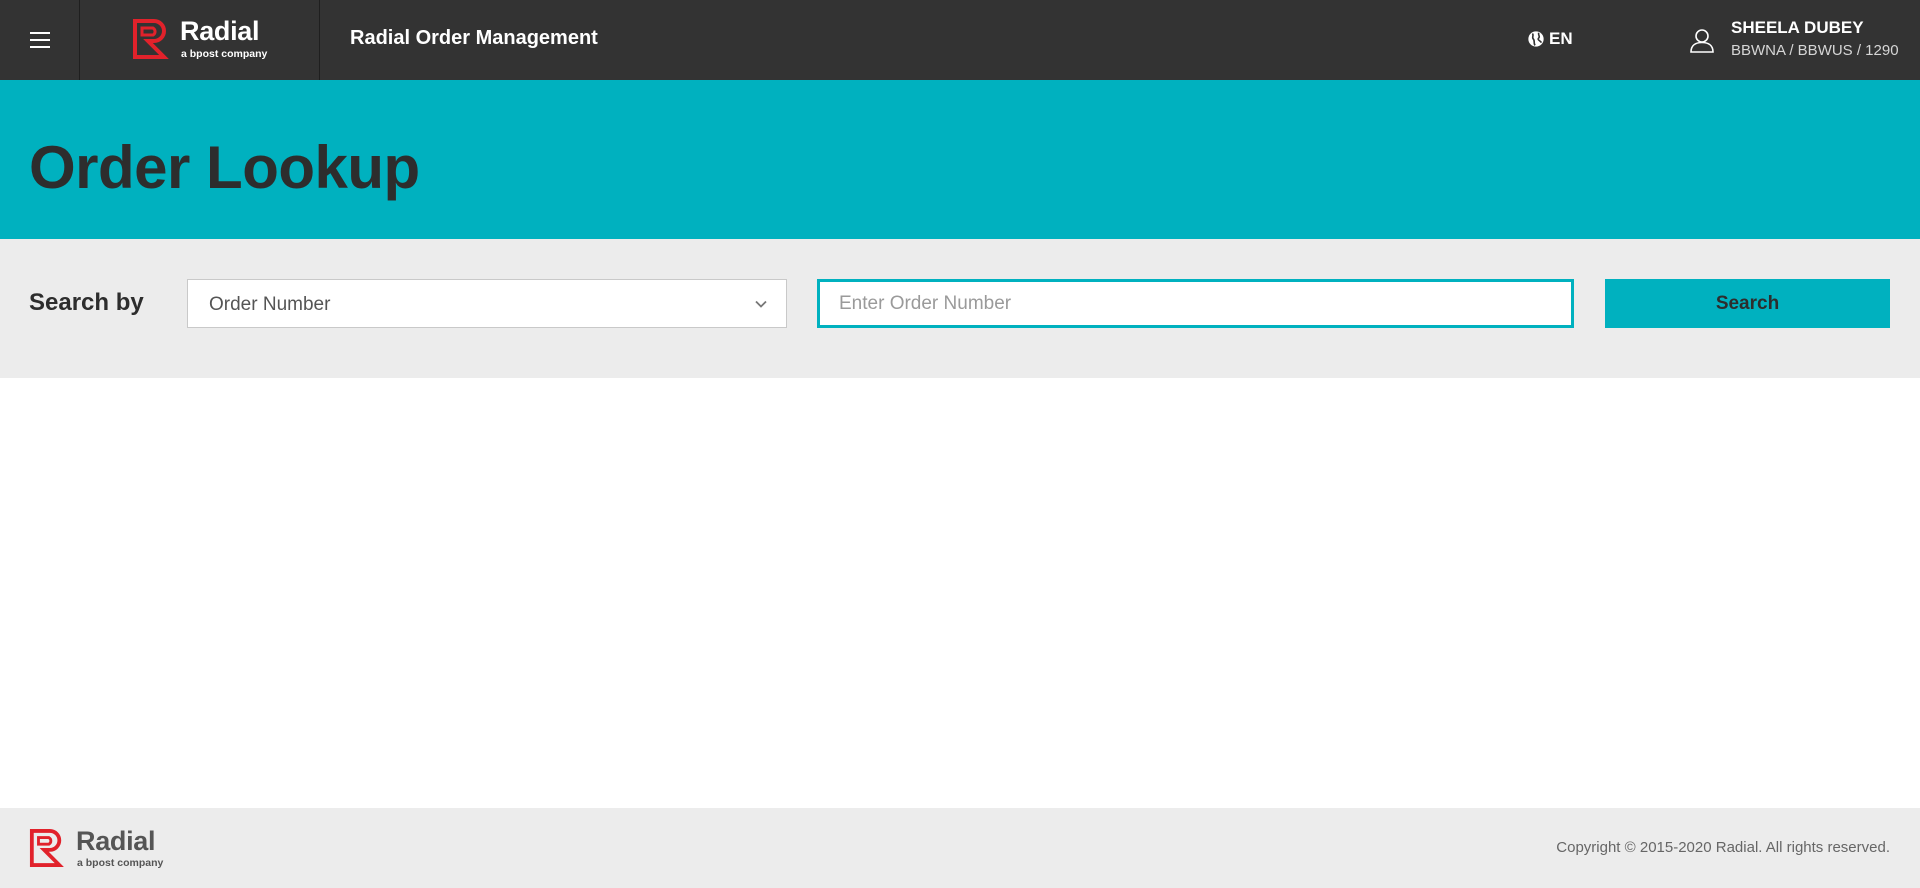  I want to click on chevron-down-icon, so click(761, 304).